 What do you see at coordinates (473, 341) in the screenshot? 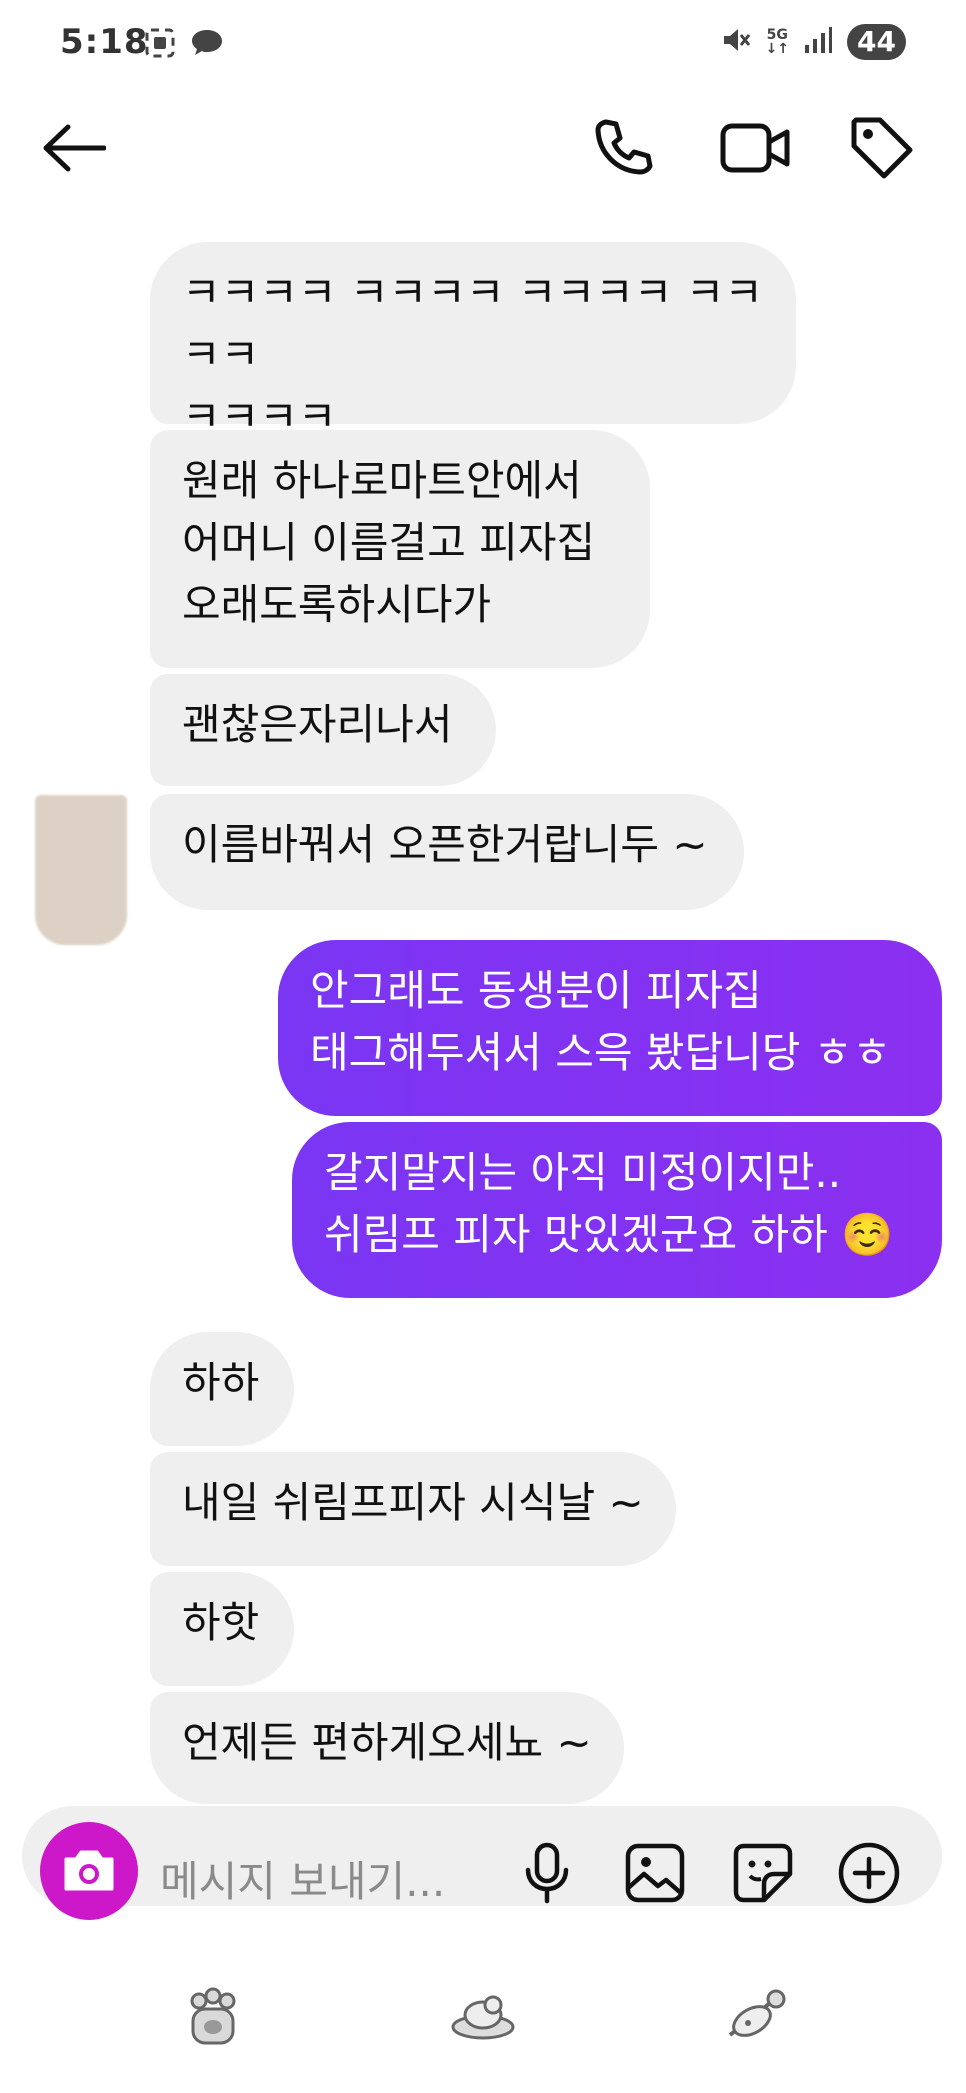
I see `message-bubble-incoming: ㅋㅋㅋㅋ ㅋㅋㅋㅋ ㅋㅋㅋㅋ ㅋㅋㅋㅋ ㅋㅋㅋㅋ` at bounding box center [473, 341].